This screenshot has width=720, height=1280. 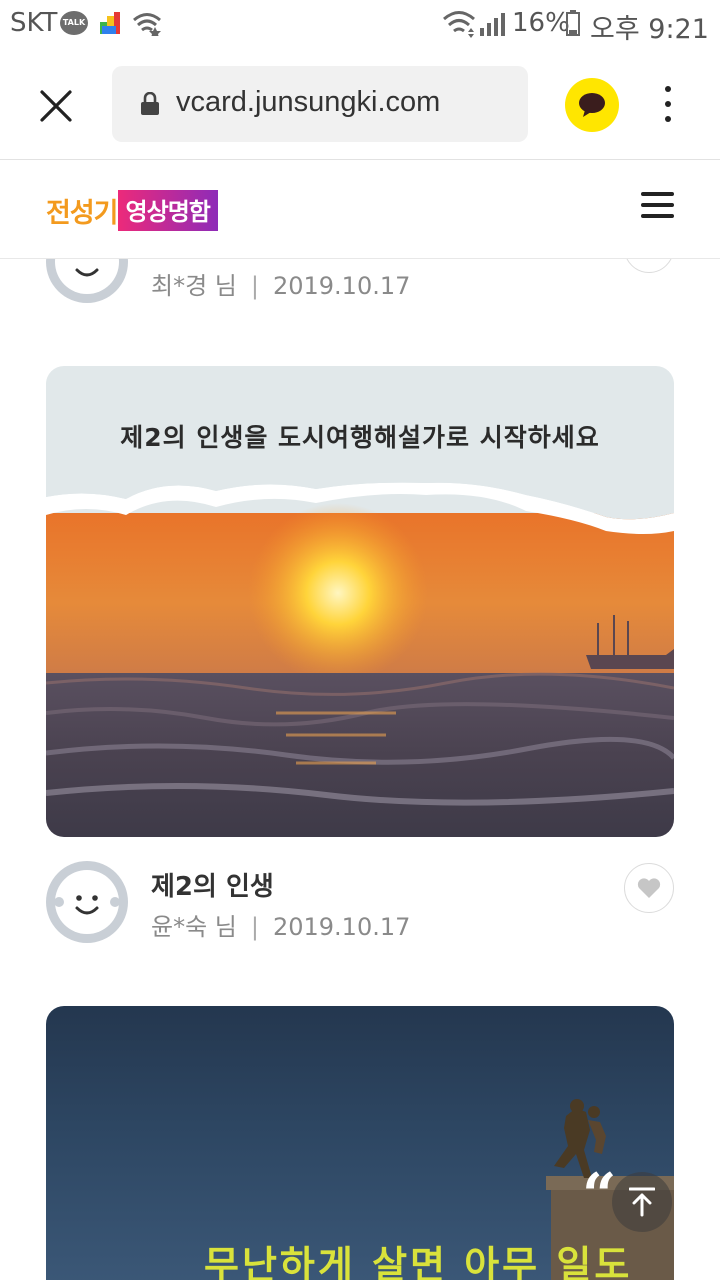 I want to click on kakaotalk-button, so click(x=592, y=105).